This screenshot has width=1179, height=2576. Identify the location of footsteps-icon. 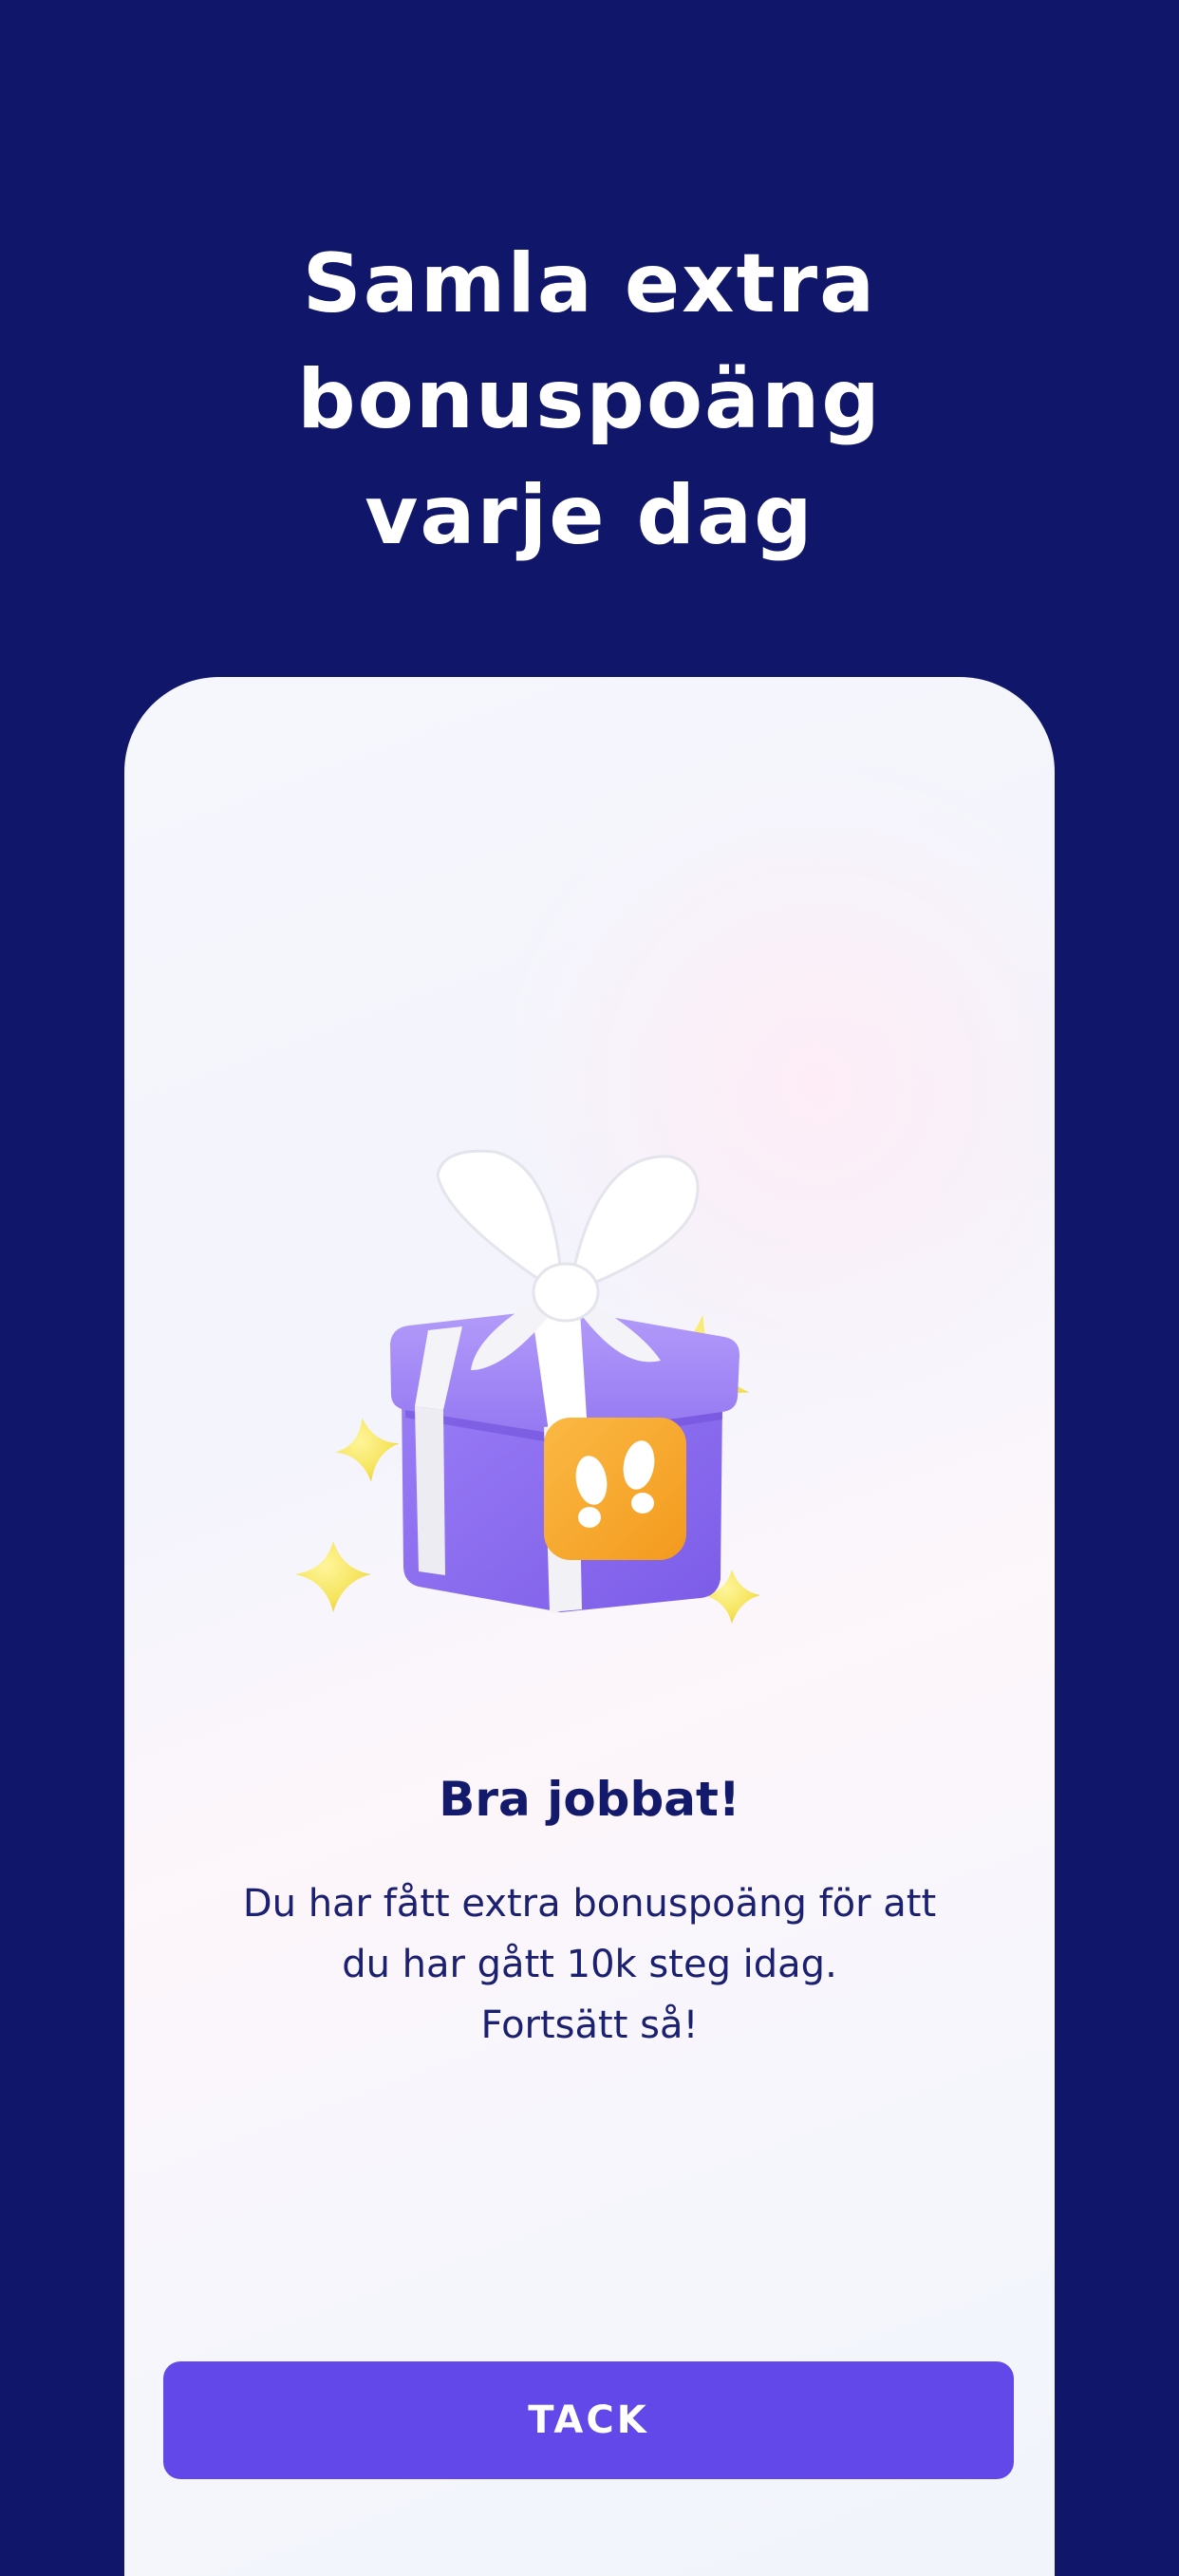
(615, 1489).